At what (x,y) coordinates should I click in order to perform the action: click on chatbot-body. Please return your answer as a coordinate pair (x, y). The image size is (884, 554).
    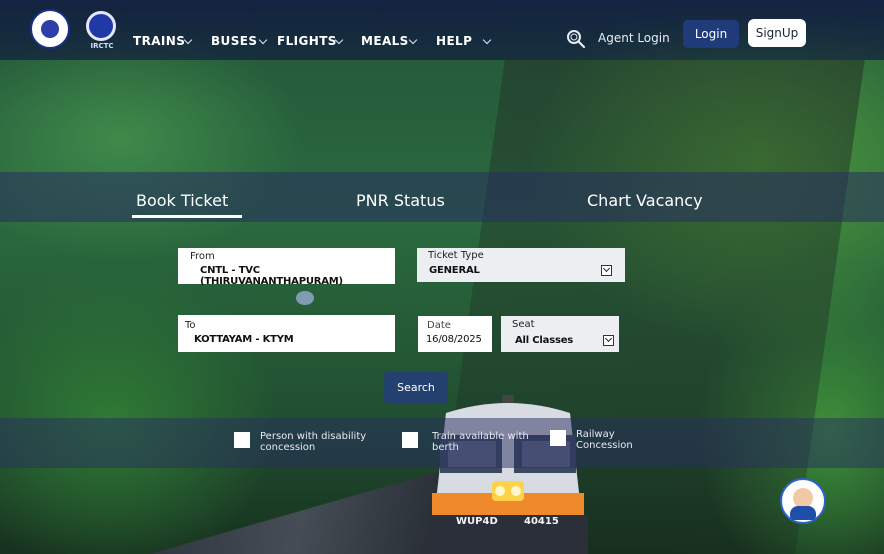
    Looking at the image, I should click on (803, 513).